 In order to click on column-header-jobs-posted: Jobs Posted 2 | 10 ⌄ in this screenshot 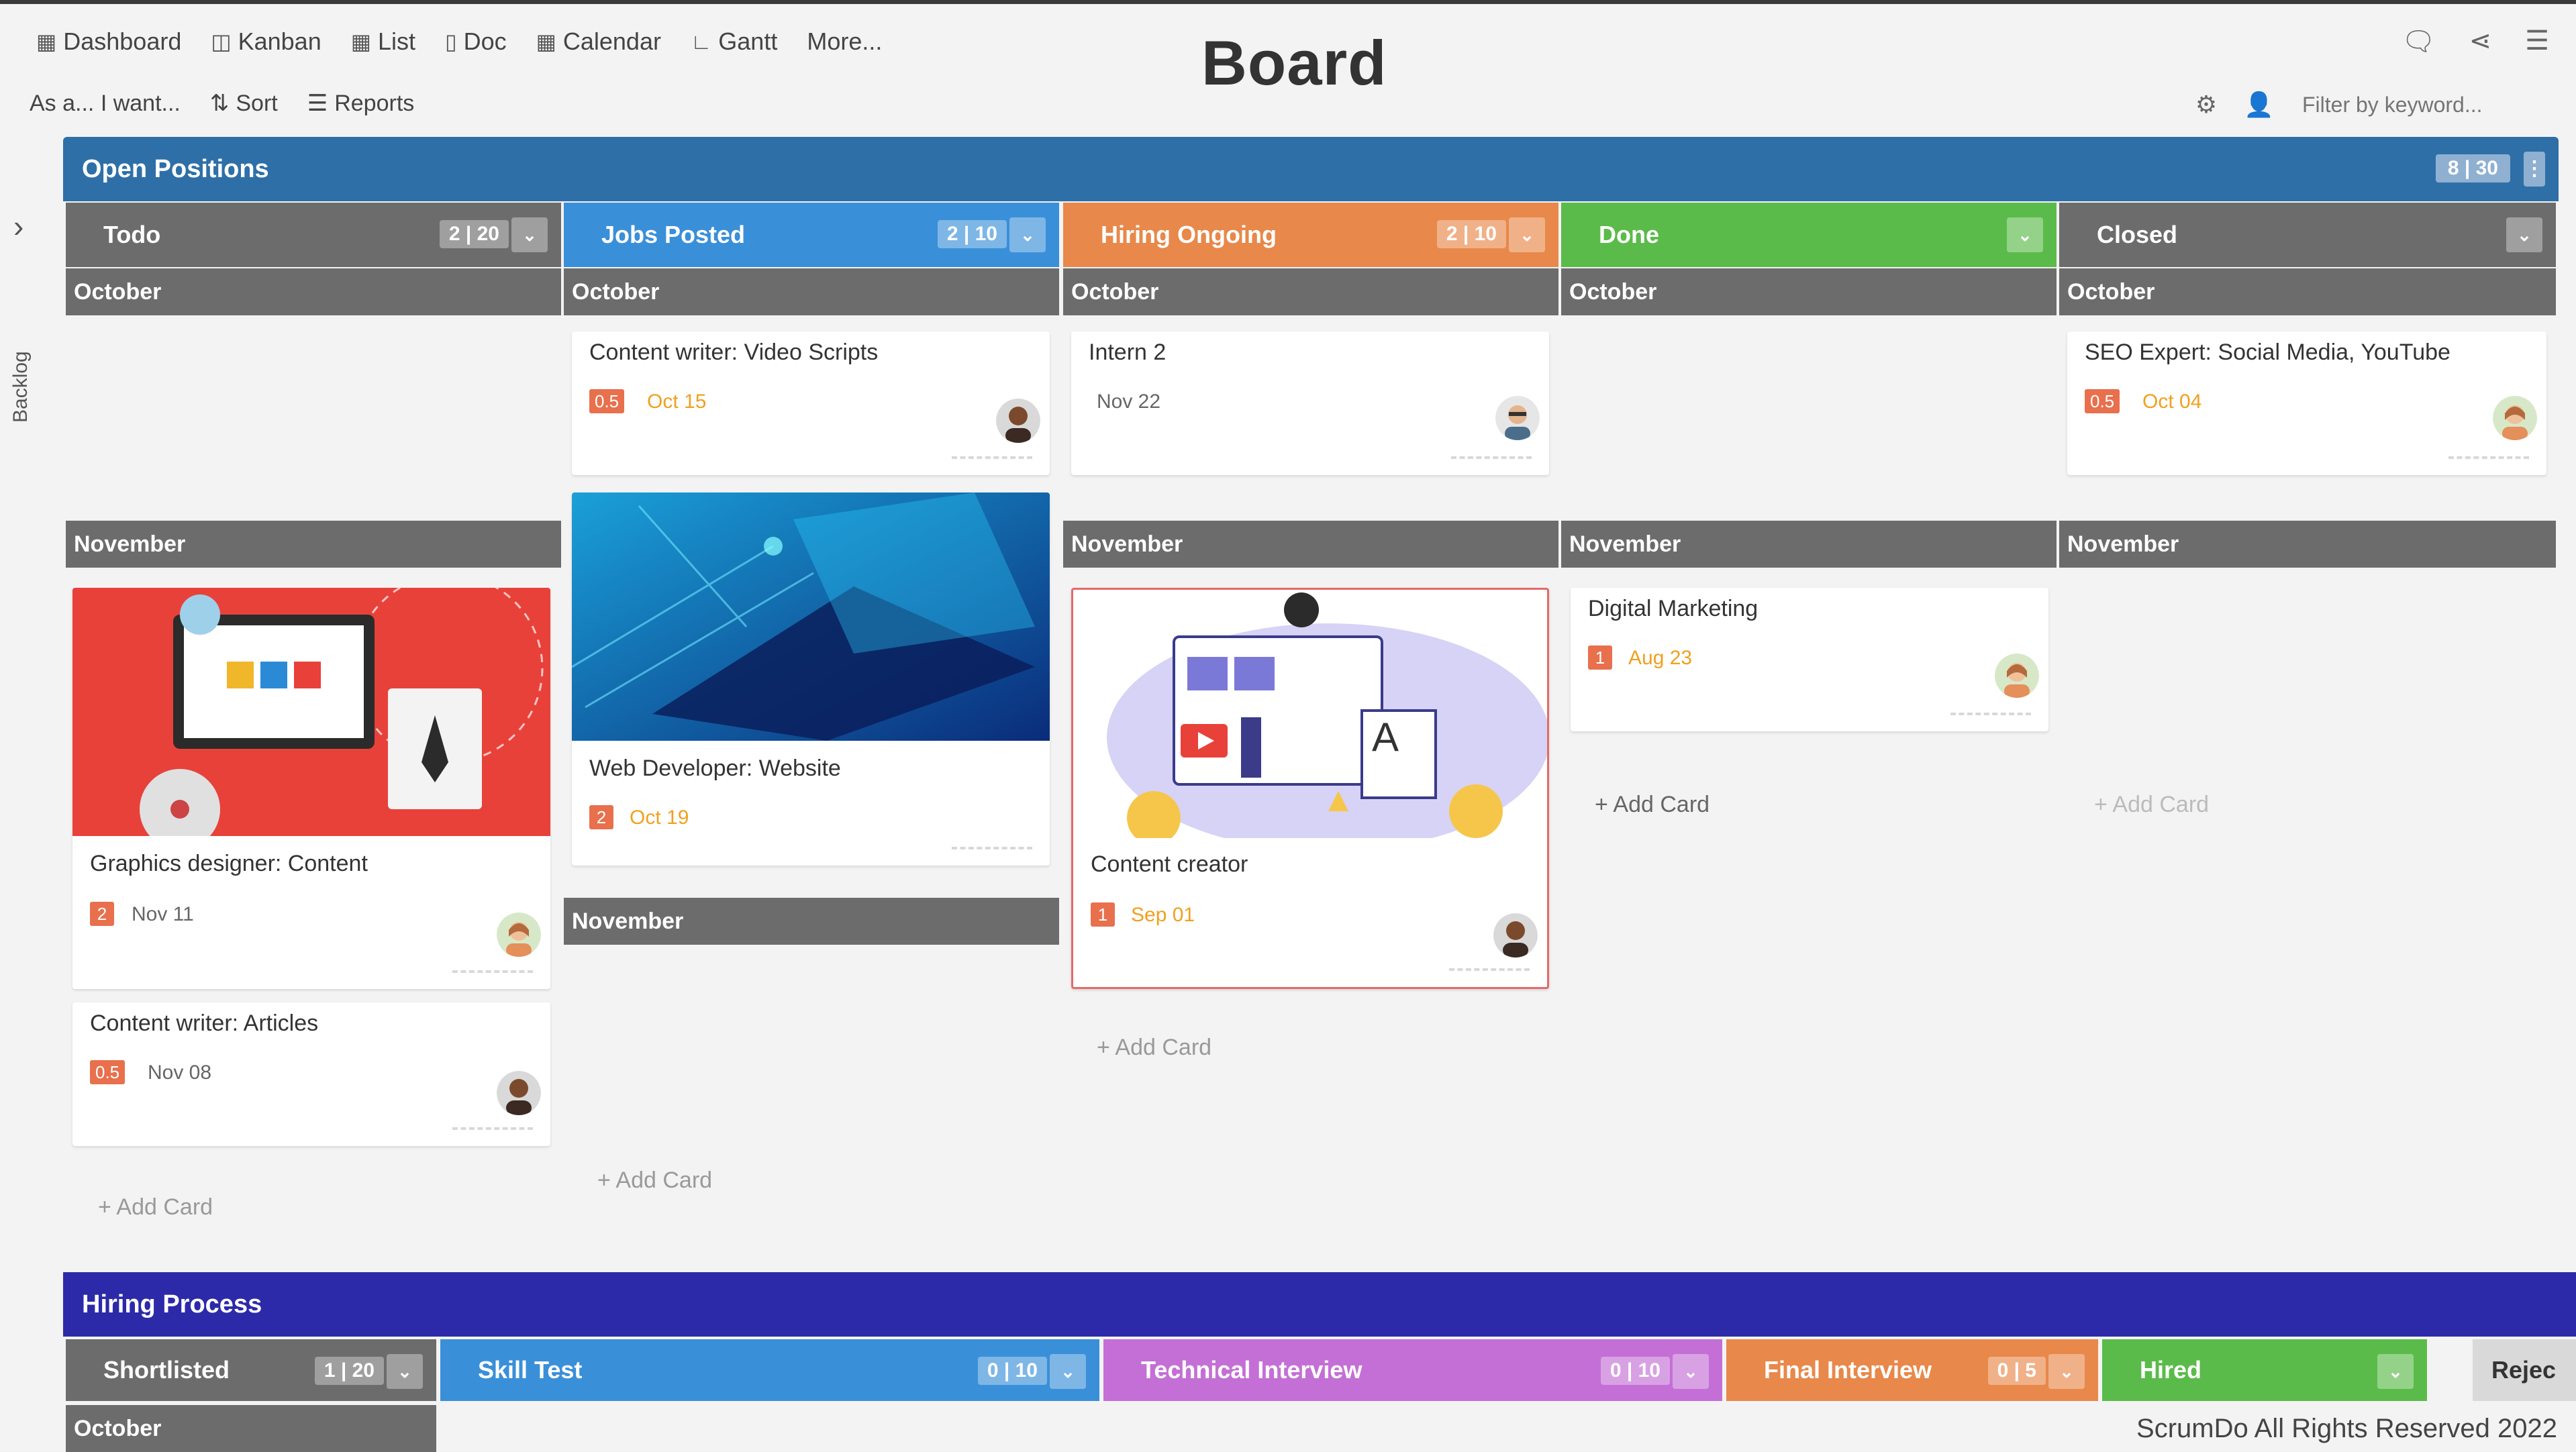, I will do `click(811, 235)`.